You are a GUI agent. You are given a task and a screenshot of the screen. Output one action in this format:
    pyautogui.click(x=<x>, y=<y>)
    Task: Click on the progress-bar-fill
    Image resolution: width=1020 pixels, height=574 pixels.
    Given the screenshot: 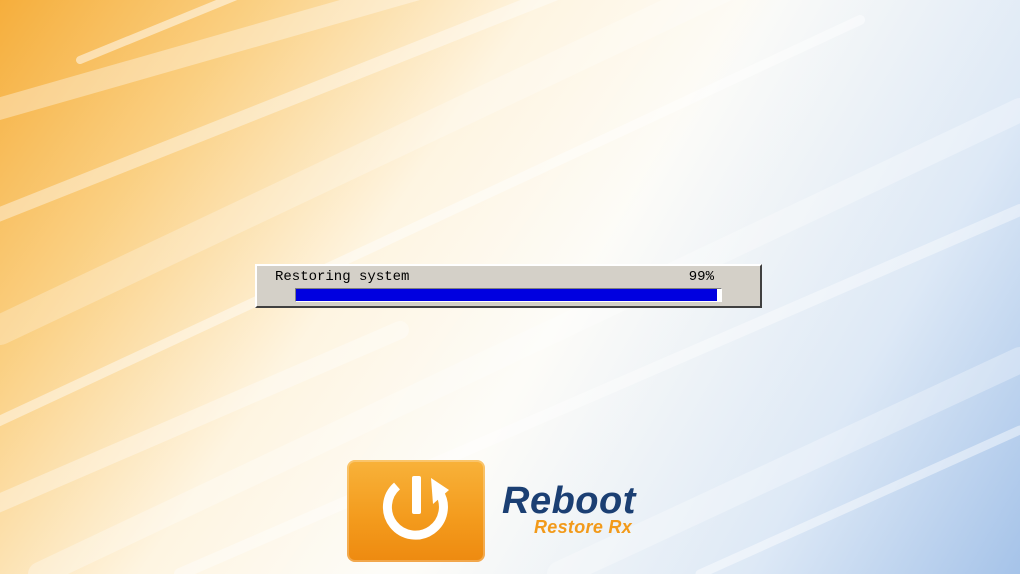 What is the action you would take?
    pyautogui.click(x=506, y=295)
    